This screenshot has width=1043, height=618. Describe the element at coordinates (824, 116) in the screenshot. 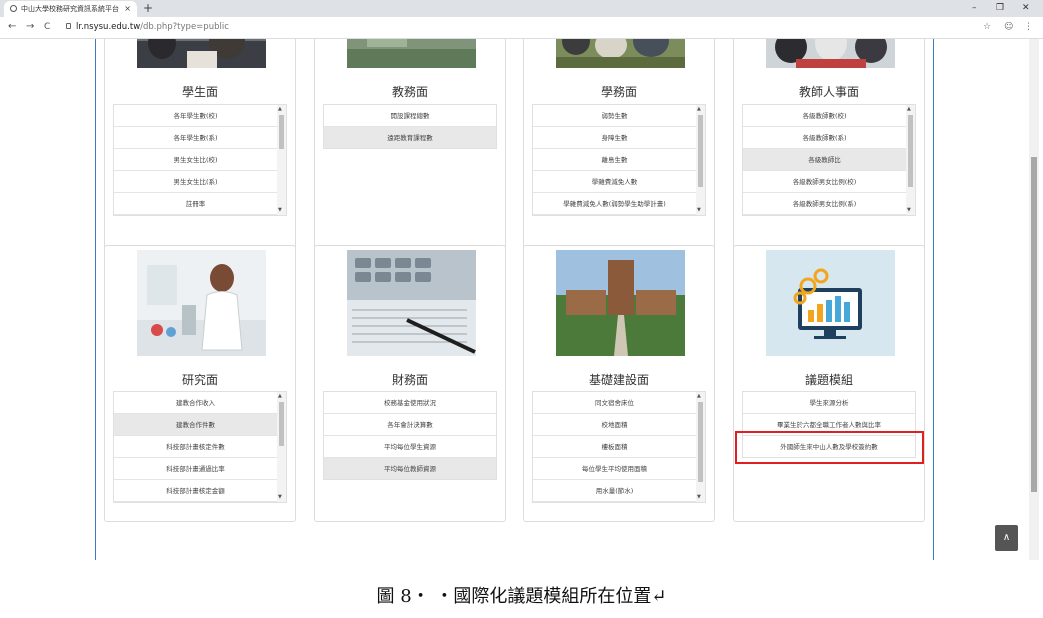

I see `list-item: 各級教師數(校)` at that location.